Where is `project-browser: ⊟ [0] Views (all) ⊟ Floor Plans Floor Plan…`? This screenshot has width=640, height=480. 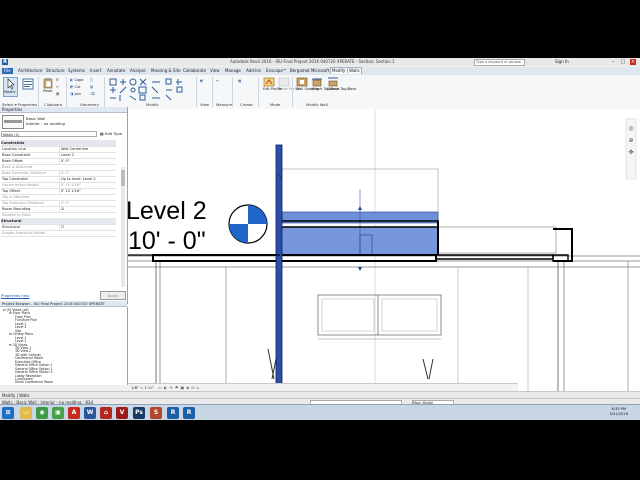
project-browser: ⊟ [0] Views (all) ⊟ Floor Plans Floor Plan… is located at coordinates (64, 346).